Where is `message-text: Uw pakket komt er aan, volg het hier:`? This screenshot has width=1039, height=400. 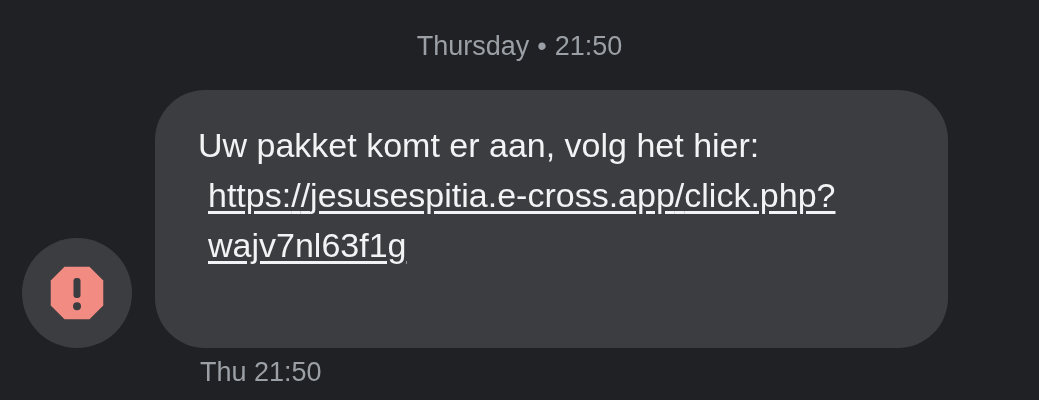
message-text: Uw pakket komt er aan, volg het hier: is located at coordinates (479, 145).